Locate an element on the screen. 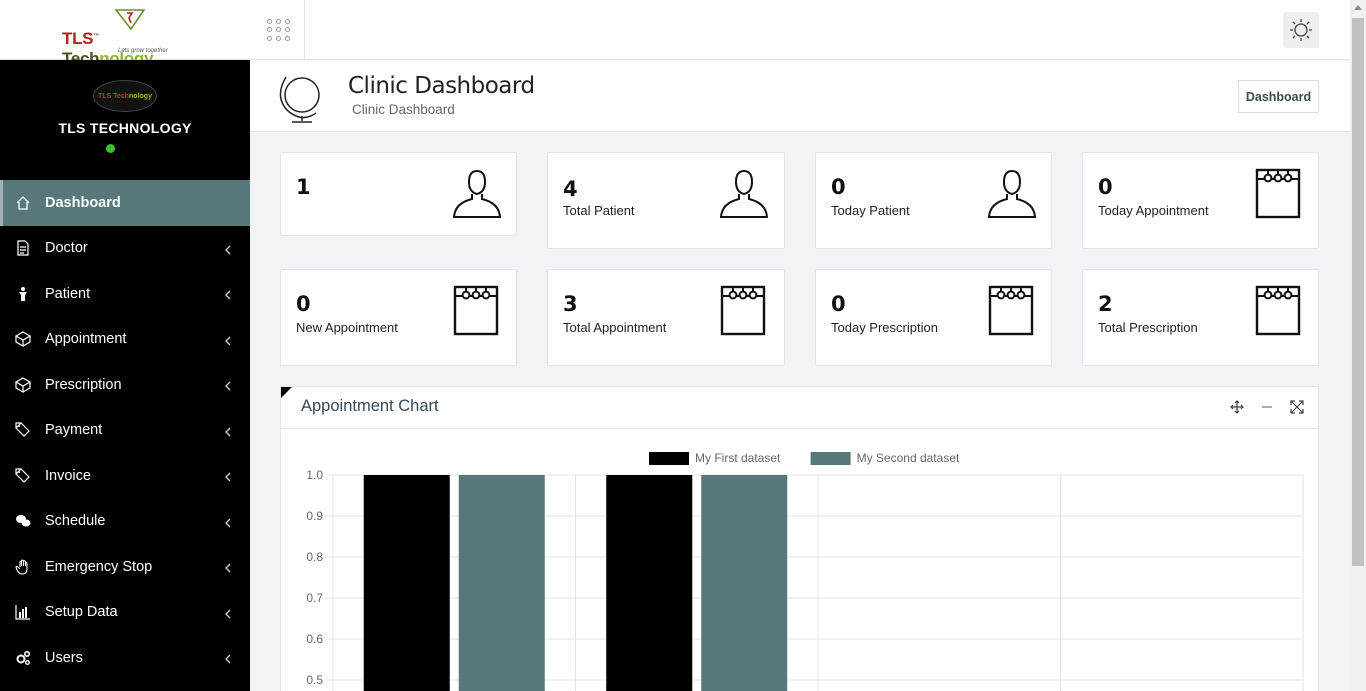 The width and height of the screenshot is (1366, 691). document-icon is located at coordinates (23, 248).